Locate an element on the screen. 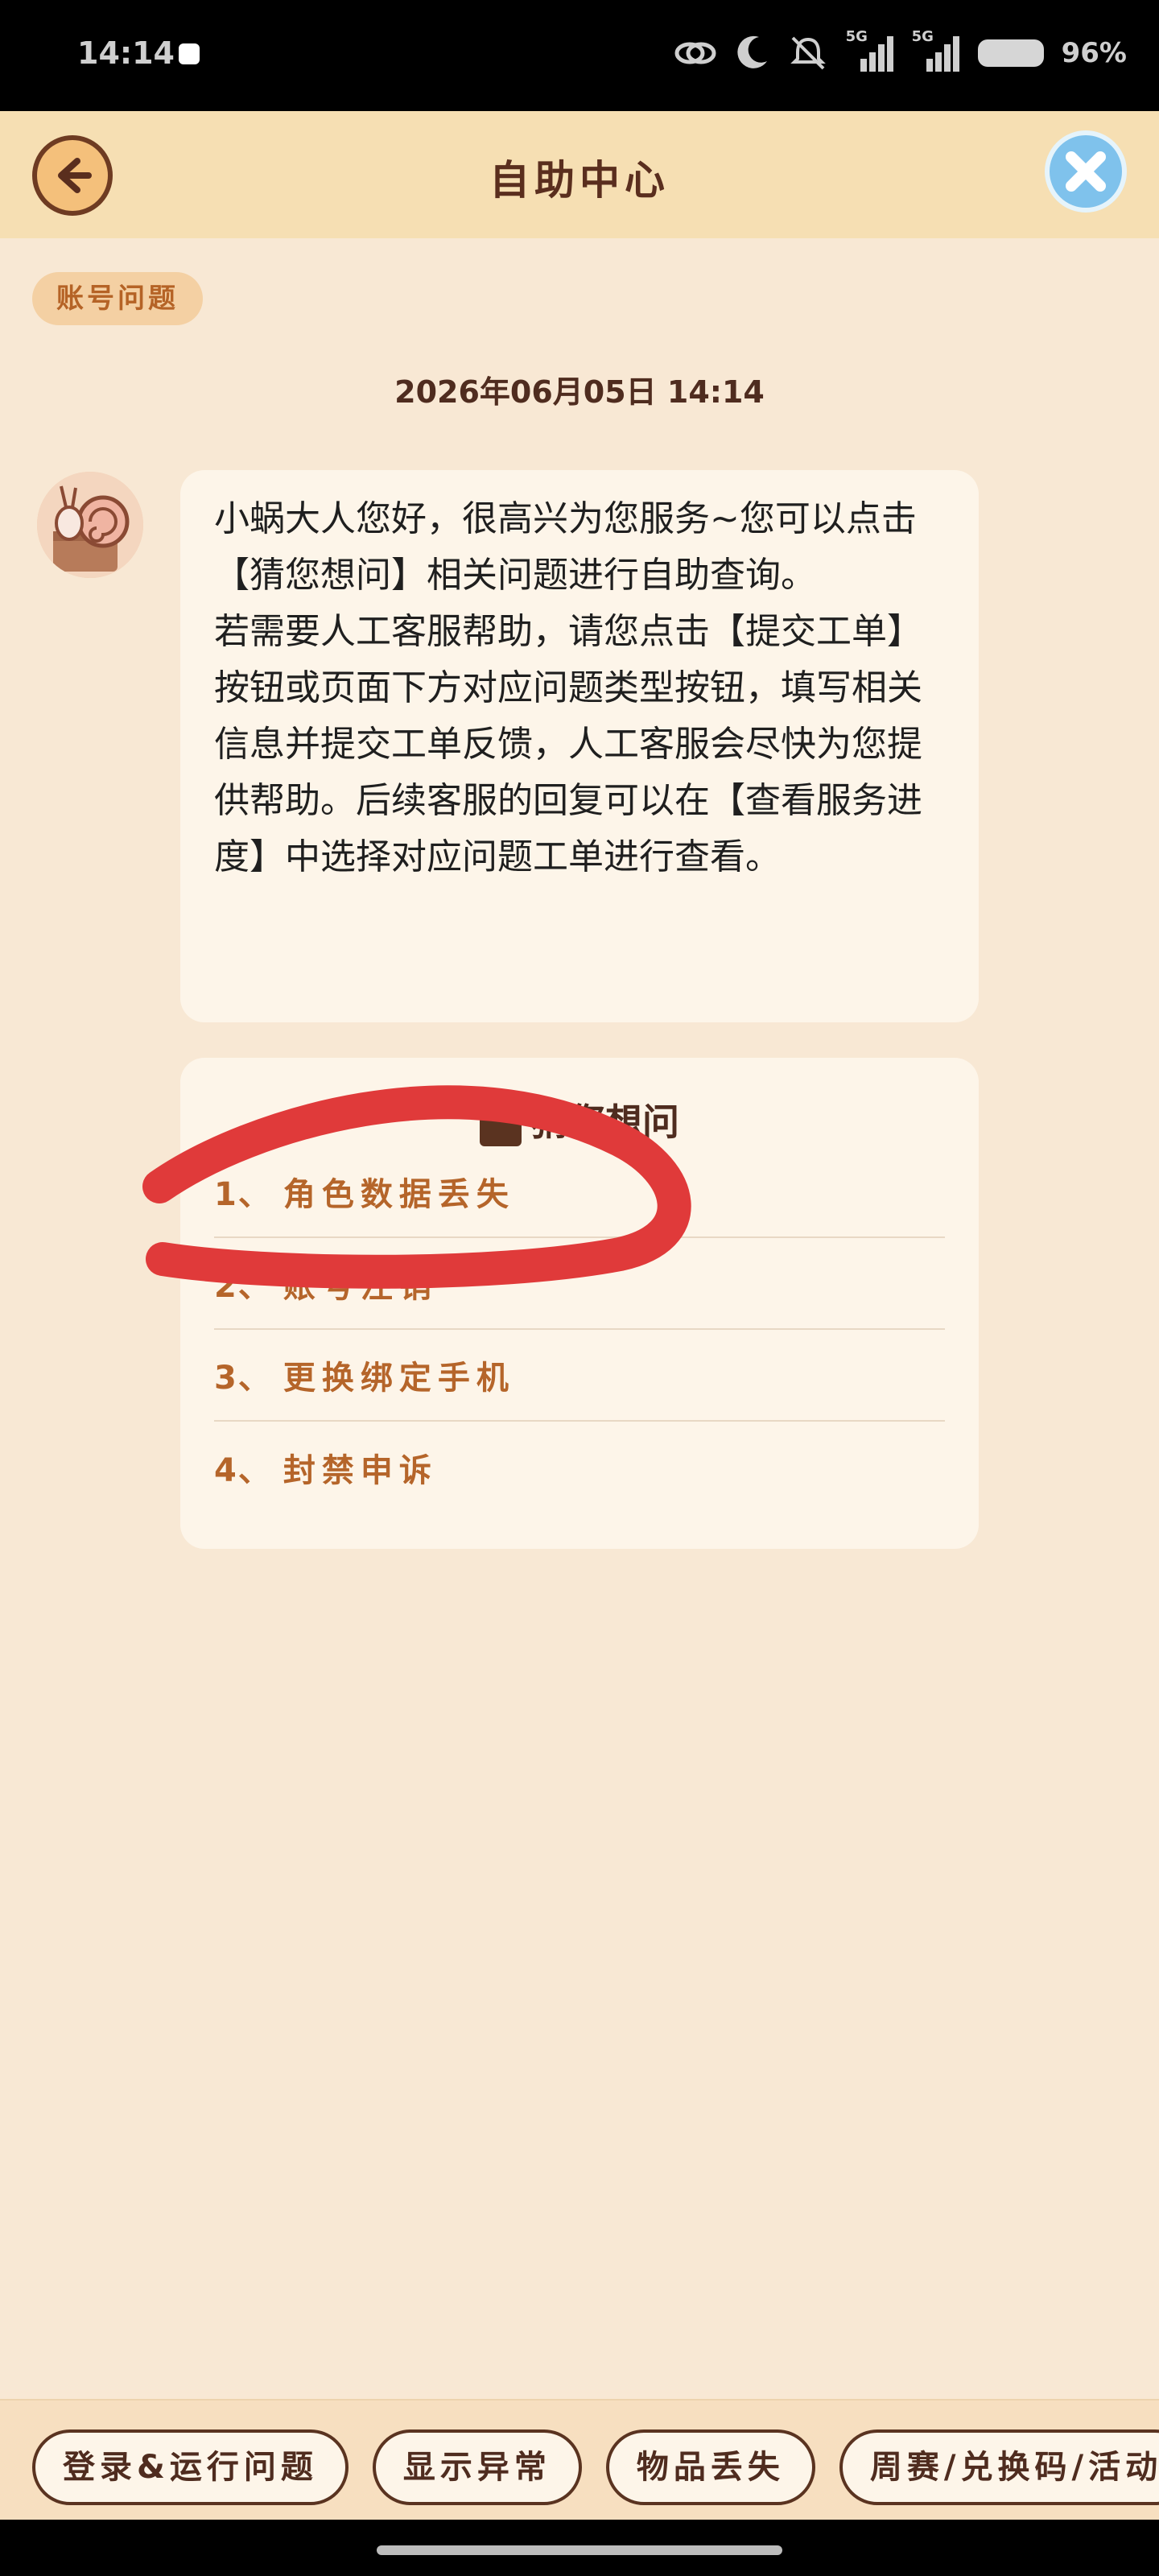 Image resolution: width=1159 pixels, height=2576 pixels. close-button is located at coordinates (1086, 171).